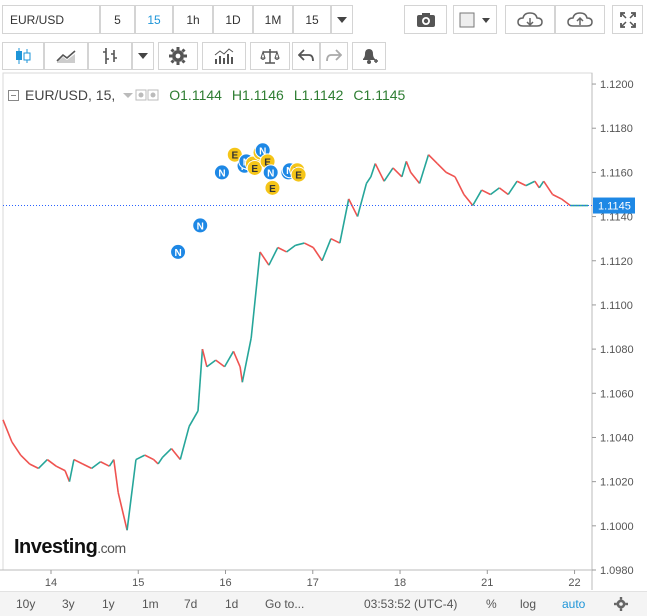 The height and width of the screenshot is (616, 647). What do you see at coordinates (225, 583) in the screenshot?
I see `x-tick-label: 16` at bounding box center [225, 583].